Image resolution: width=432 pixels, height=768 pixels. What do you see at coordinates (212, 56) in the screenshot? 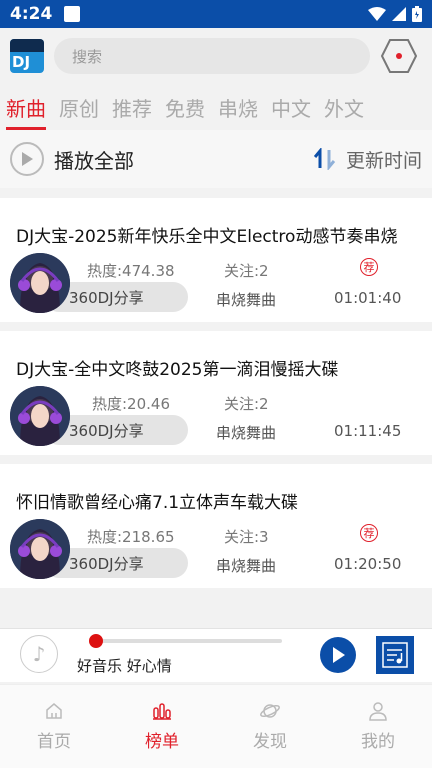
I see `search-input: 搜索` at bounding box center [212, 56].